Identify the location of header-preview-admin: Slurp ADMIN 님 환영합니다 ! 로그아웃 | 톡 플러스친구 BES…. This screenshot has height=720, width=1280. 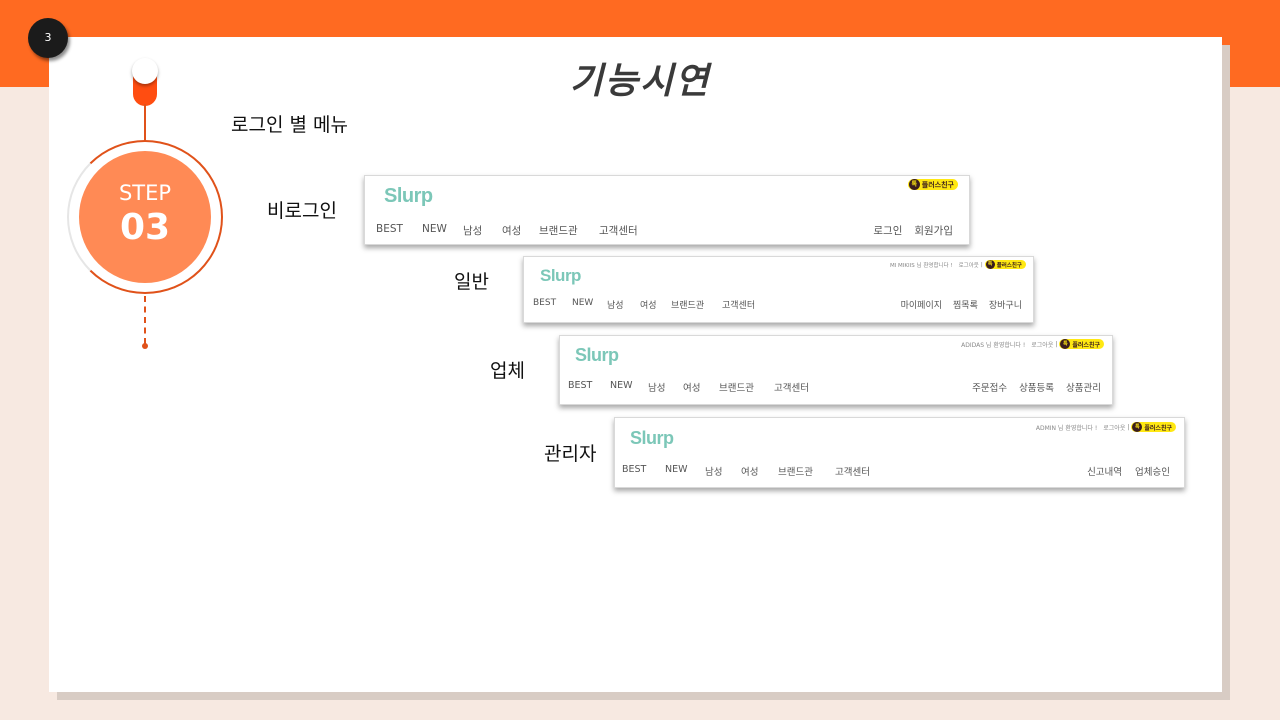
(899, 452).